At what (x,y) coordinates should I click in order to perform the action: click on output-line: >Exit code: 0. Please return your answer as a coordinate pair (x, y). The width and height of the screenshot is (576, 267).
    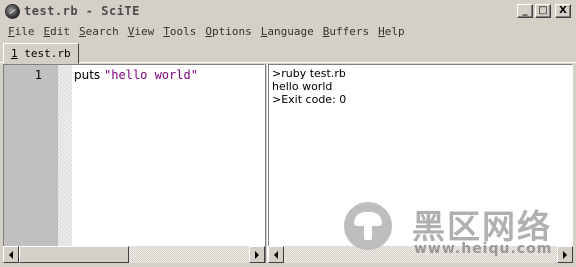
    Looking at the image, I should click on (309, 99).